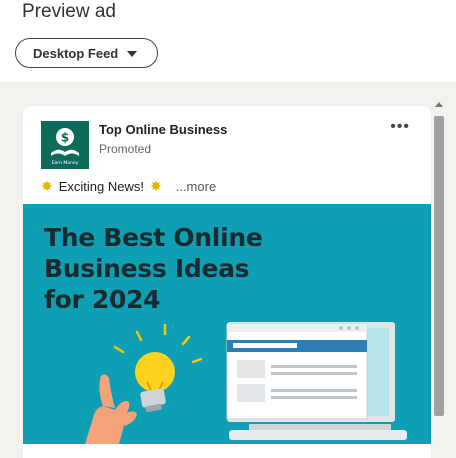 The height and width of the screenshot is (458, 456). I want to click on post-text: ✸ Exciting News! ✸ ...more, so click(128, 186).